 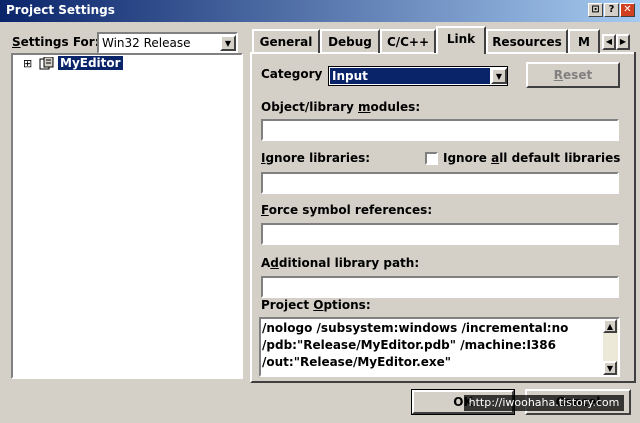 I want to click on settings-for-value: Win32 Release, so click(x=146, y=43).